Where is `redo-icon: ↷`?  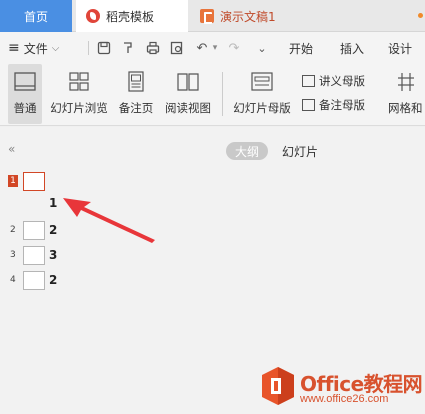 redo-icon: ↷ is located at coordinates (234, 48).